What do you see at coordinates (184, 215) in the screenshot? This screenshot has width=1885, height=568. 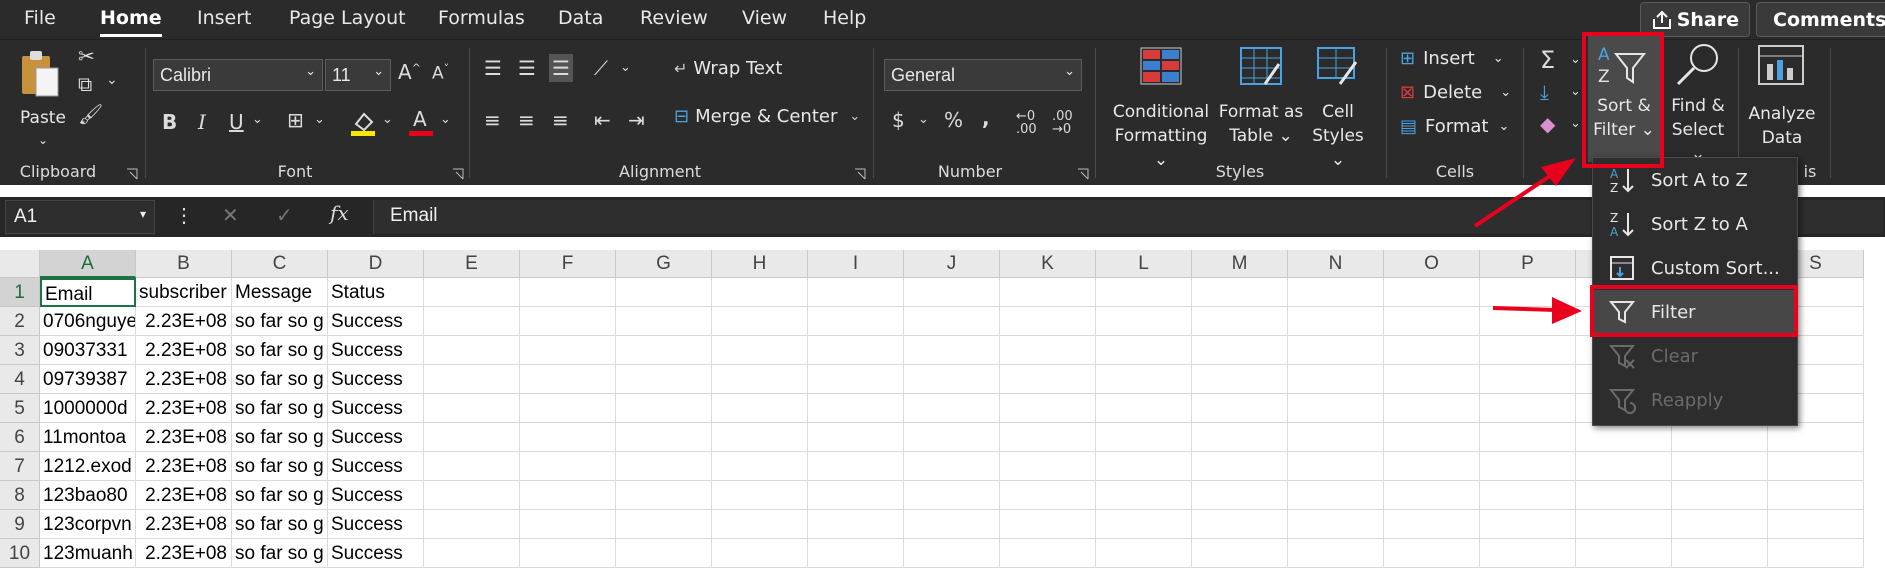 I see `more-options-icon: ⋮` at bounding box center [184, 215].